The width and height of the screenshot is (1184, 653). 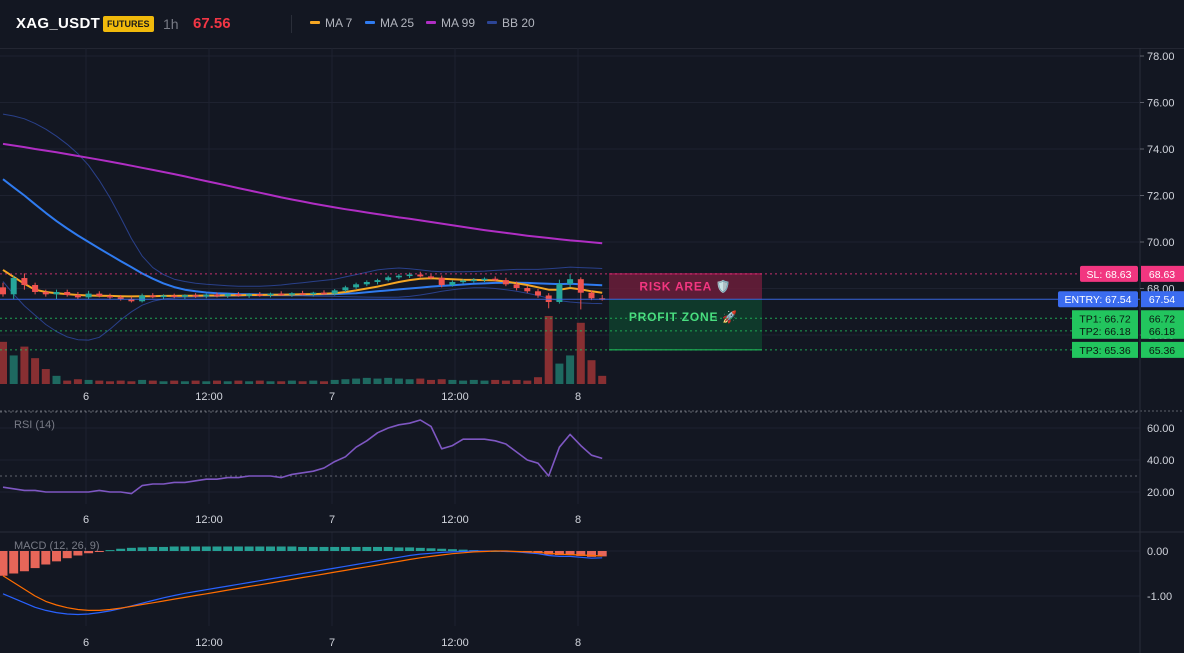 I want to click on time-axis-label: 8, so click(x=578, y=397).